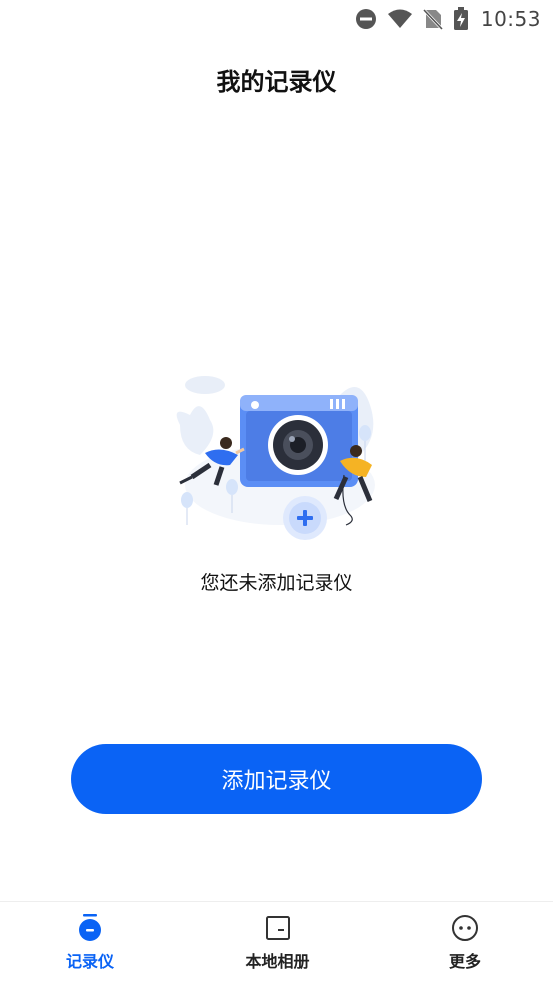 Image resolution: width=553 pixels, height=983 pixels. What do you see at coordinates (366, 19) in the screenshot?
I see `do-not-disturb-icon` at bounding box center [366, 19].